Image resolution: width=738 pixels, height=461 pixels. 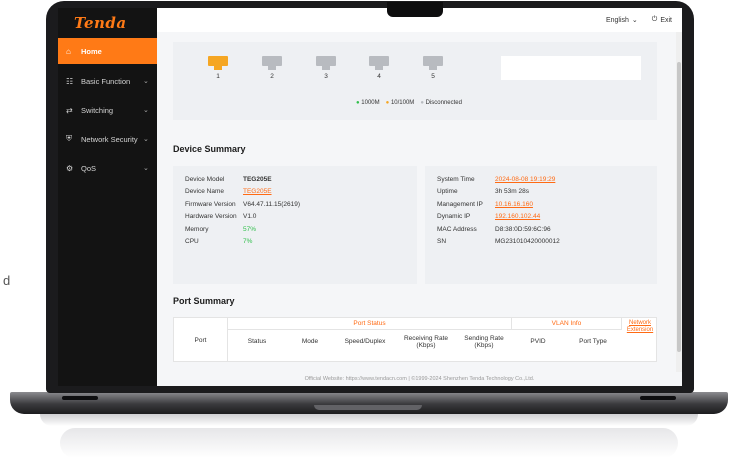 I want to click on port-1: 1, so click(x=218, y=68).